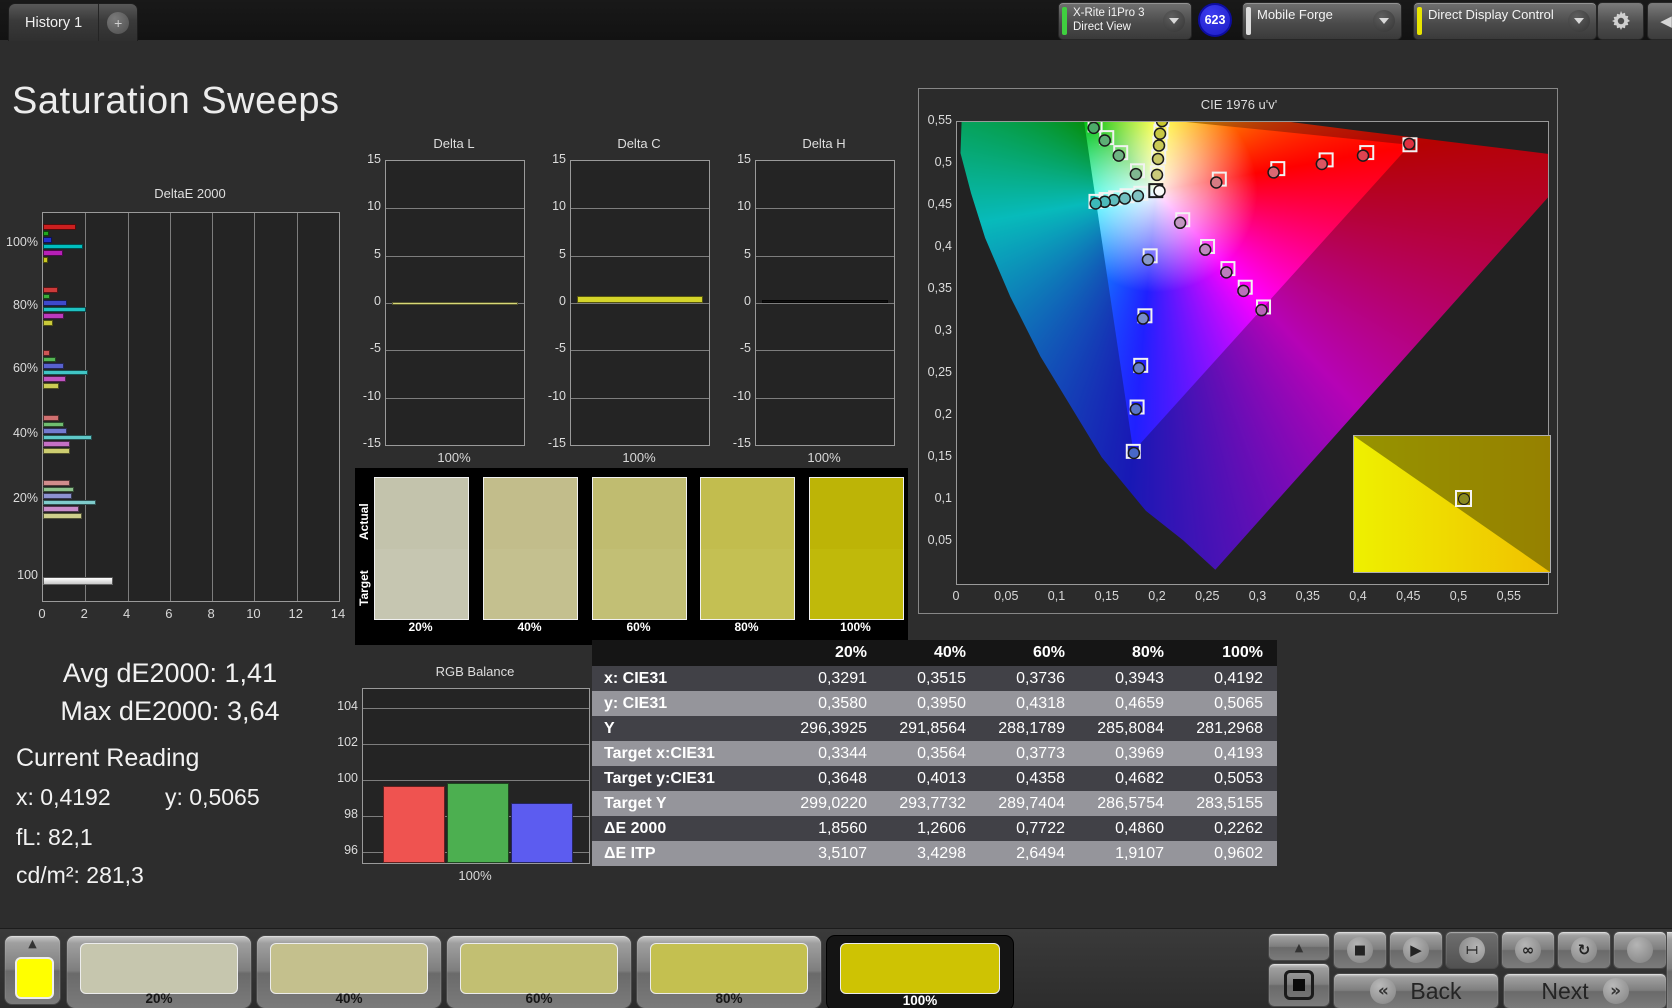 This screenshot has width=1672, height=1008. What do you see at coordinates (351, 850) in the screenshot?
I see `rgb-y-tick: 96` at bounding box center [351, 850].